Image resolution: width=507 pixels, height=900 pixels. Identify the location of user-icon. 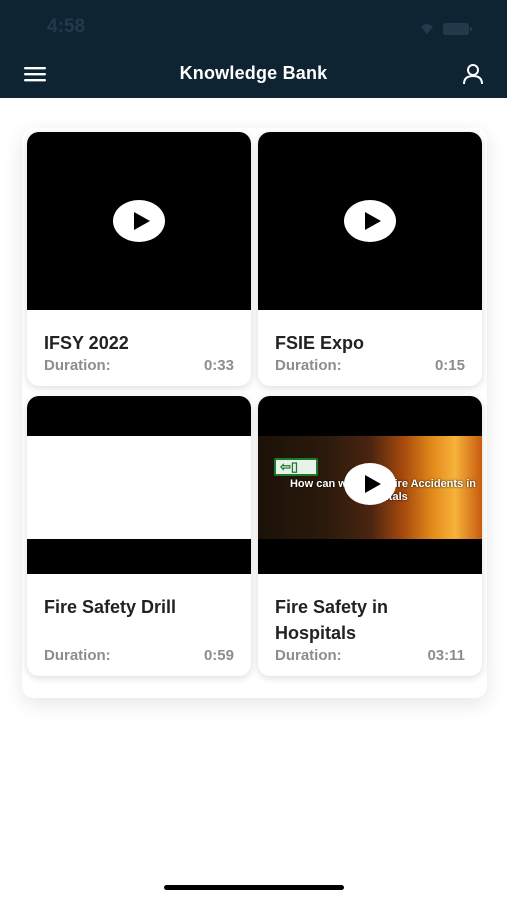
(473, 74).